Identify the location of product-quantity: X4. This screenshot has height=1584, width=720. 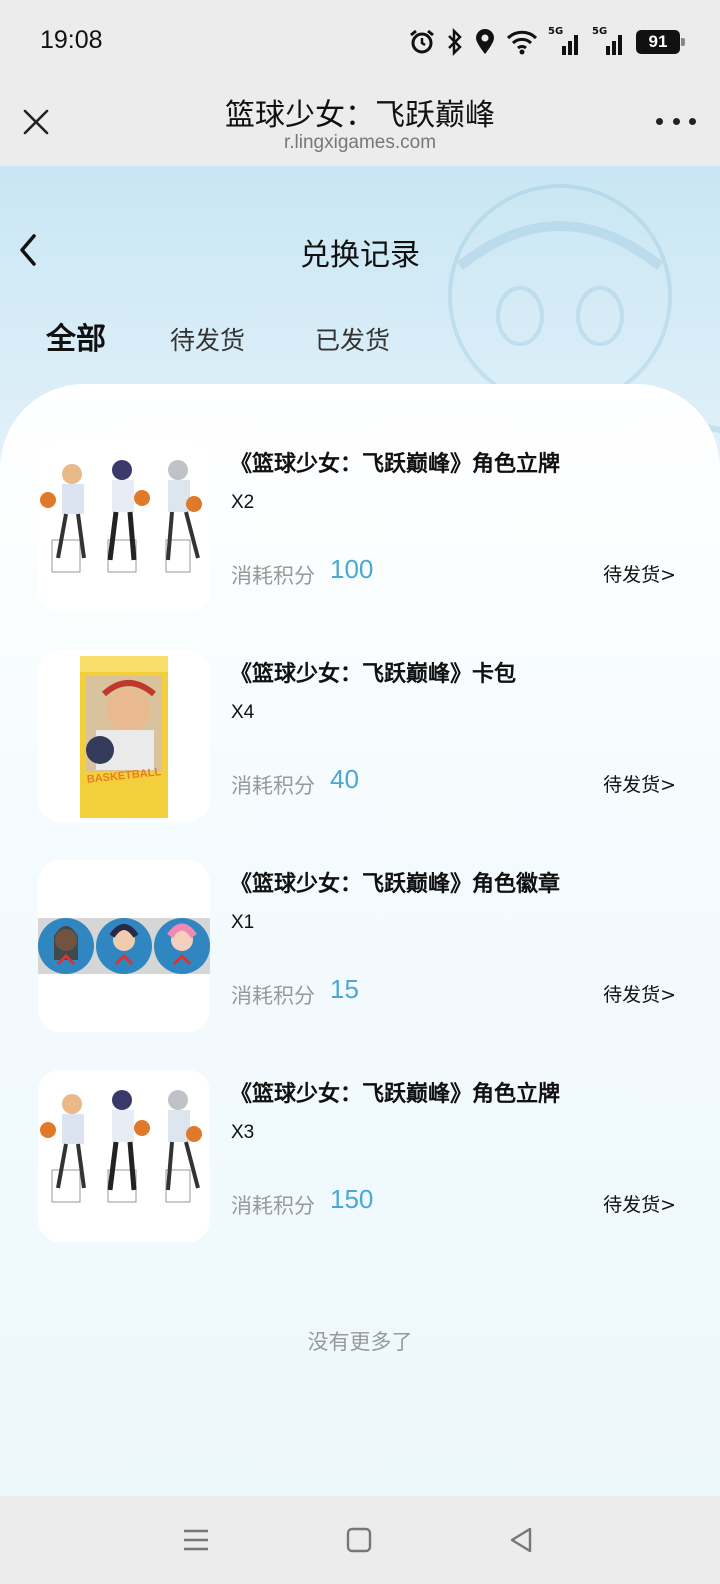
(243, 712).